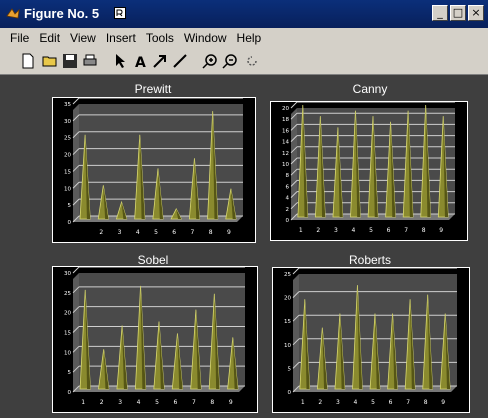 The width and height of the screenshot is (488, 418). What do you see at coordinates (153, 89) in the screenshot?
I see `chart-title-prewitt: Prewitt` at bounding box center [153, 89].